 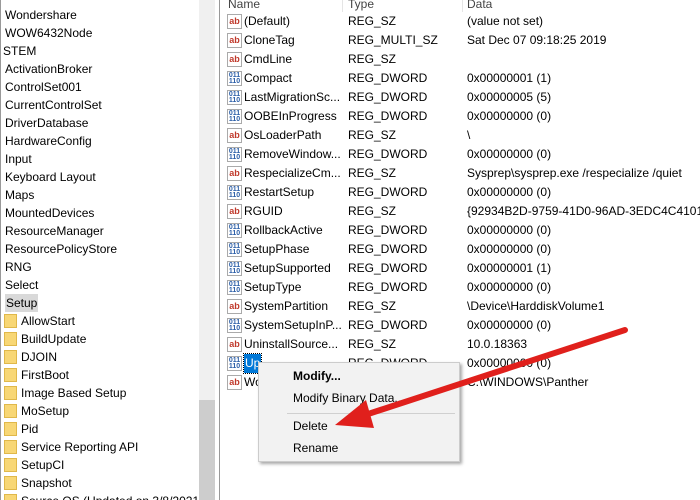 I want to click on tree-scrollbar, so click(x=207, y=250).